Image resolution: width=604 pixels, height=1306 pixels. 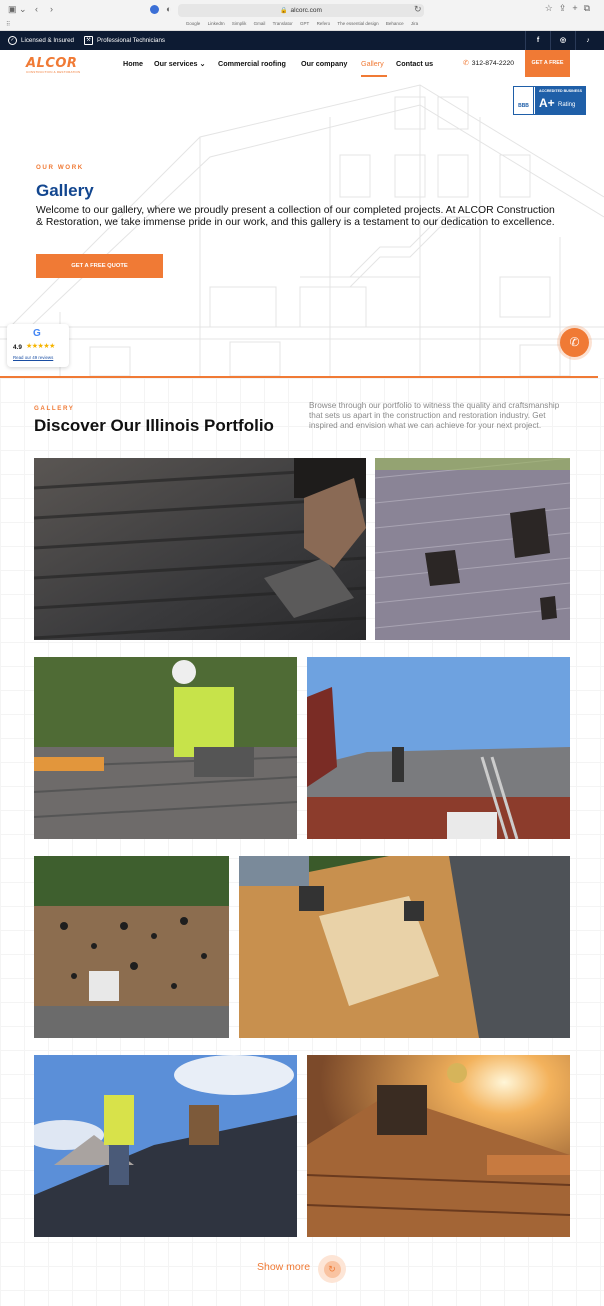 I want to click on show-more-button: ↻, so click(x=332, y=1269).